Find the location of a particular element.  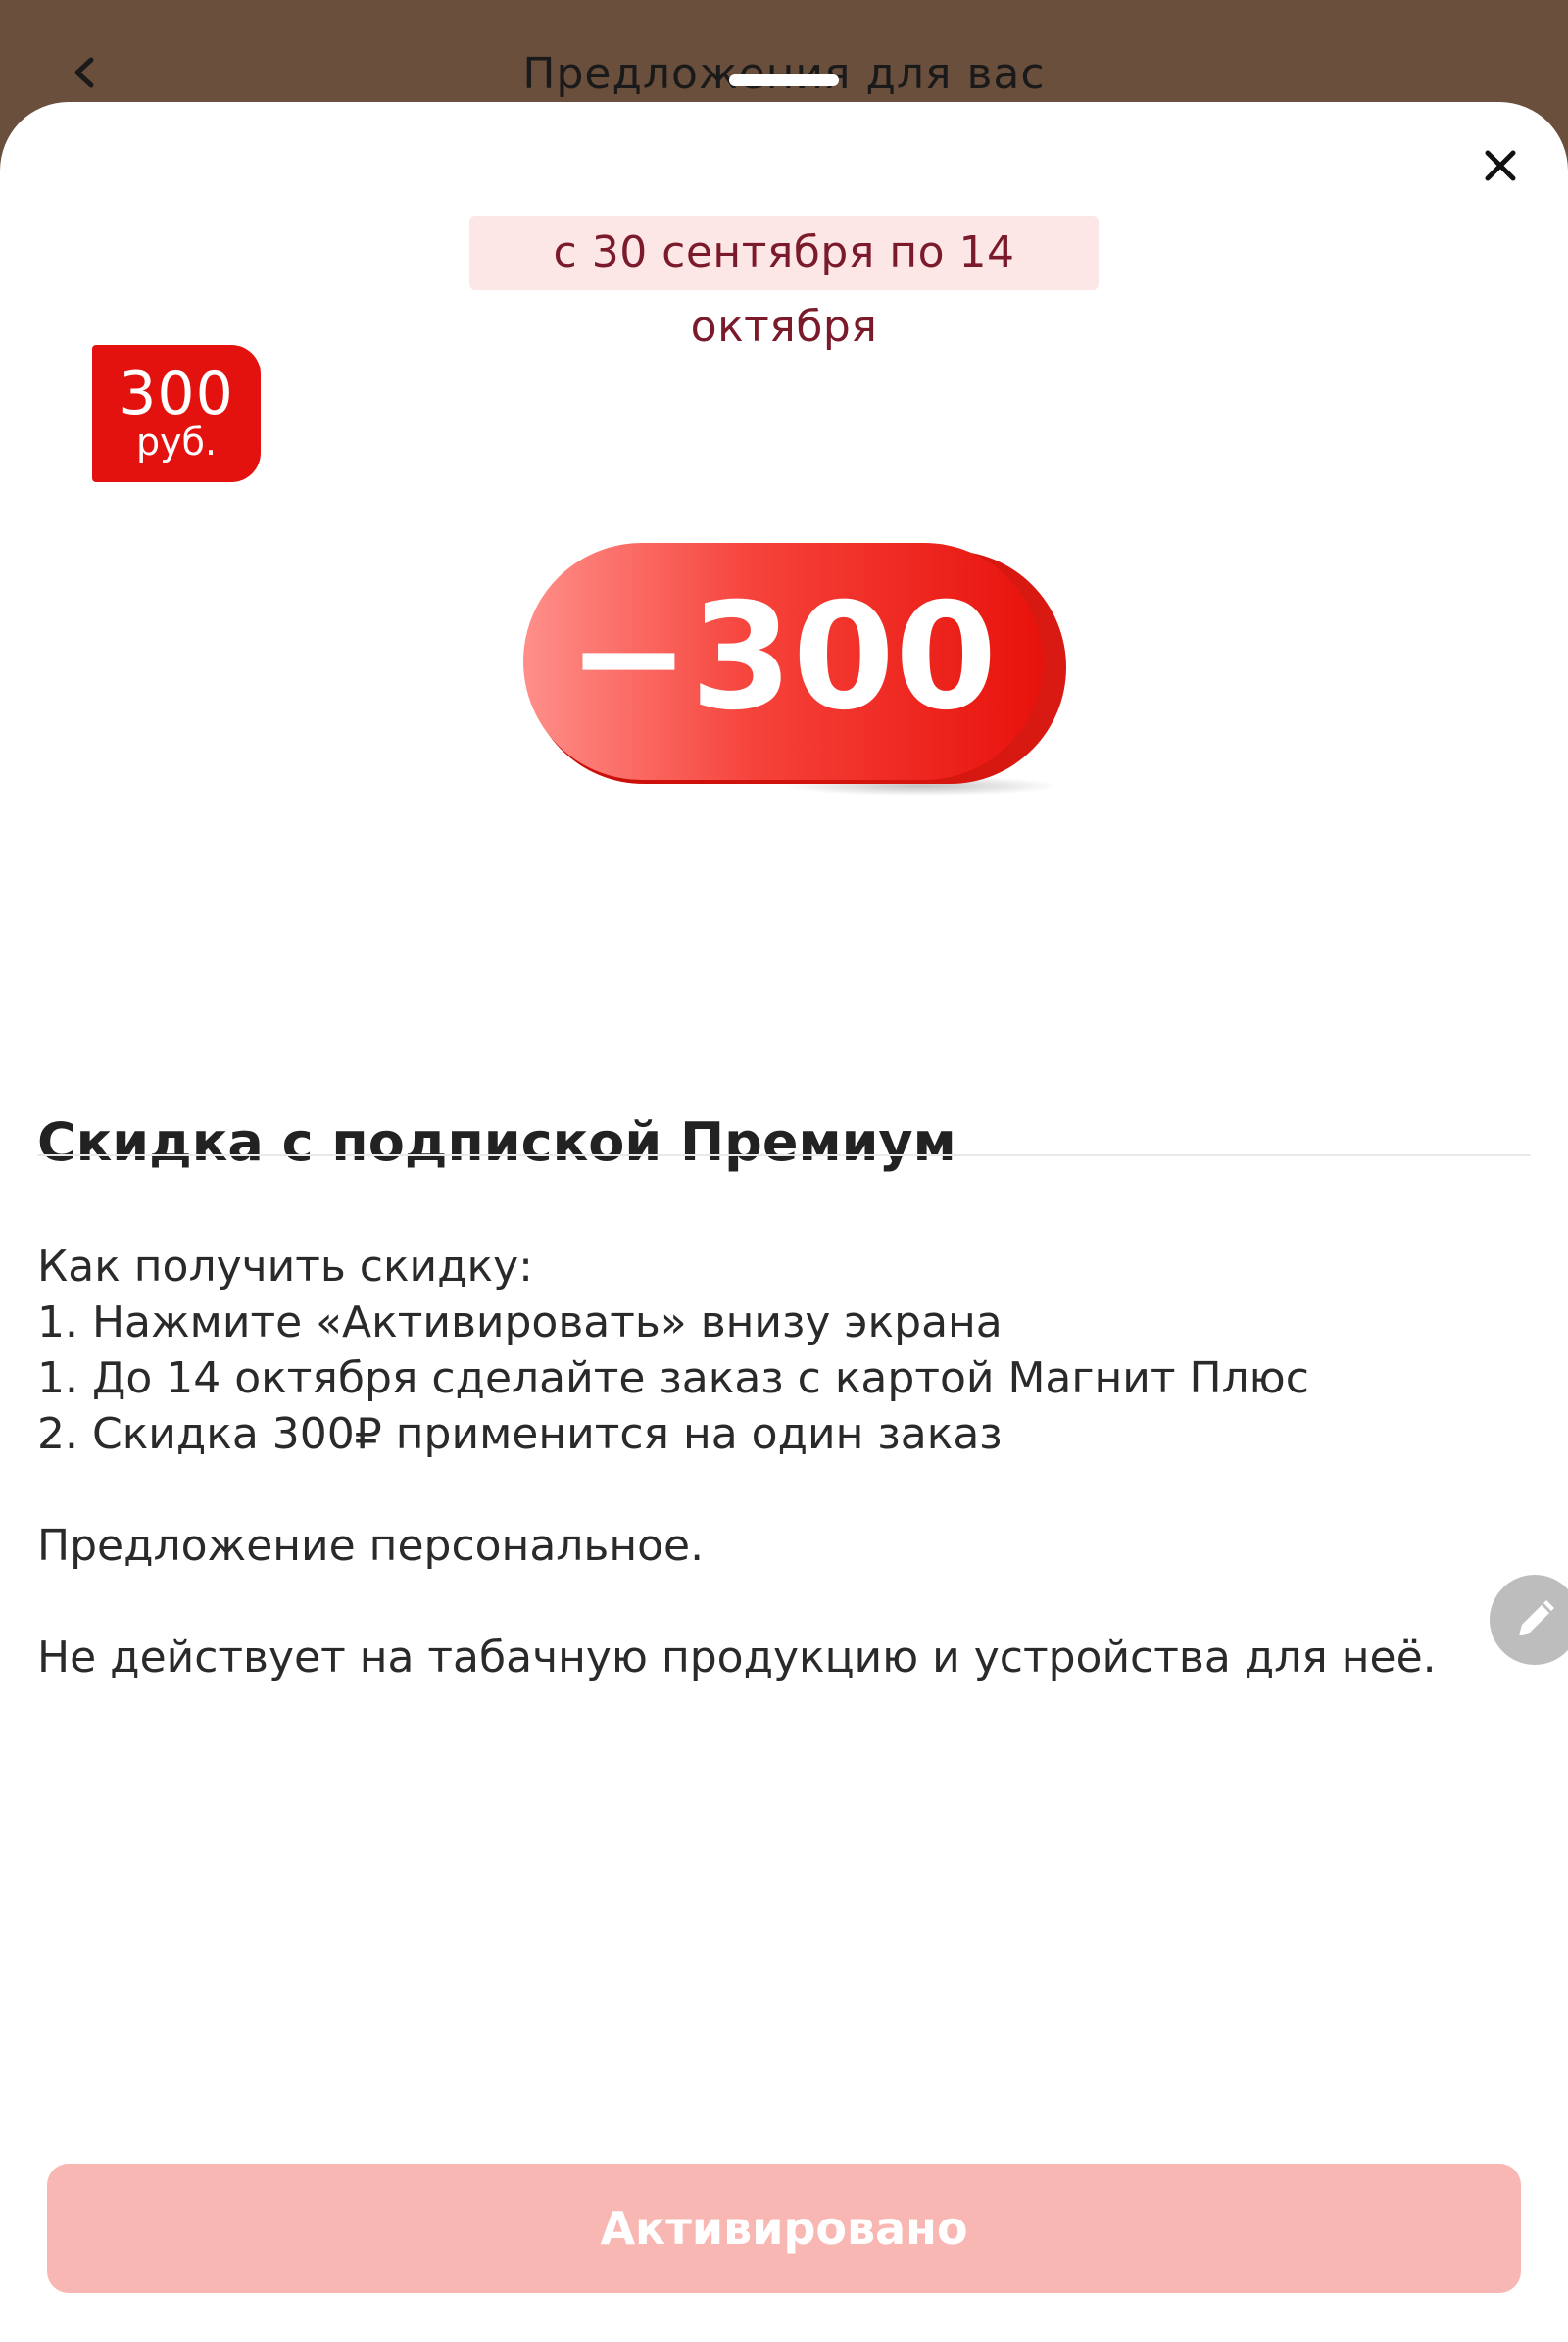

description-line: 1. Нажмите «Активировать» внизу экрана is located at coordinates (520, 1322).